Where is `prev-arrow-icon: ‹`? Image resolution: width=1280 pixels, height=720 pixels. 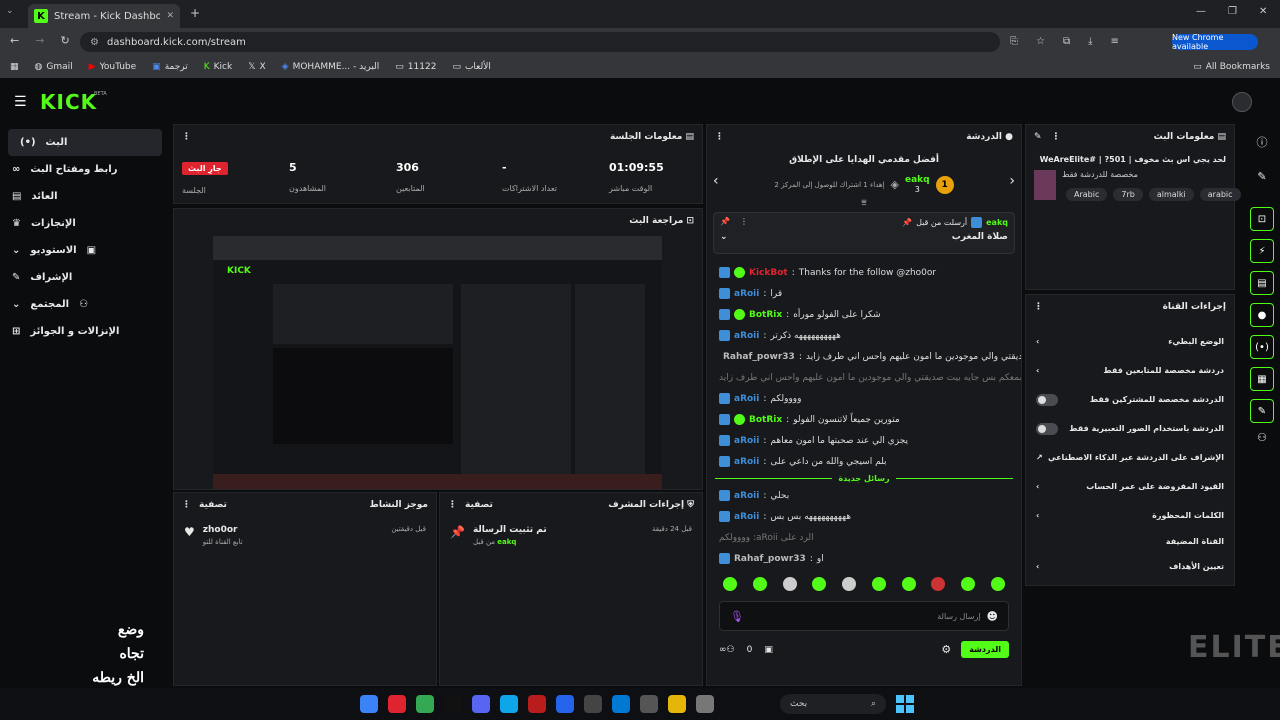 prev-arrow-icon: ‹ is located at coordinates (716, 181).